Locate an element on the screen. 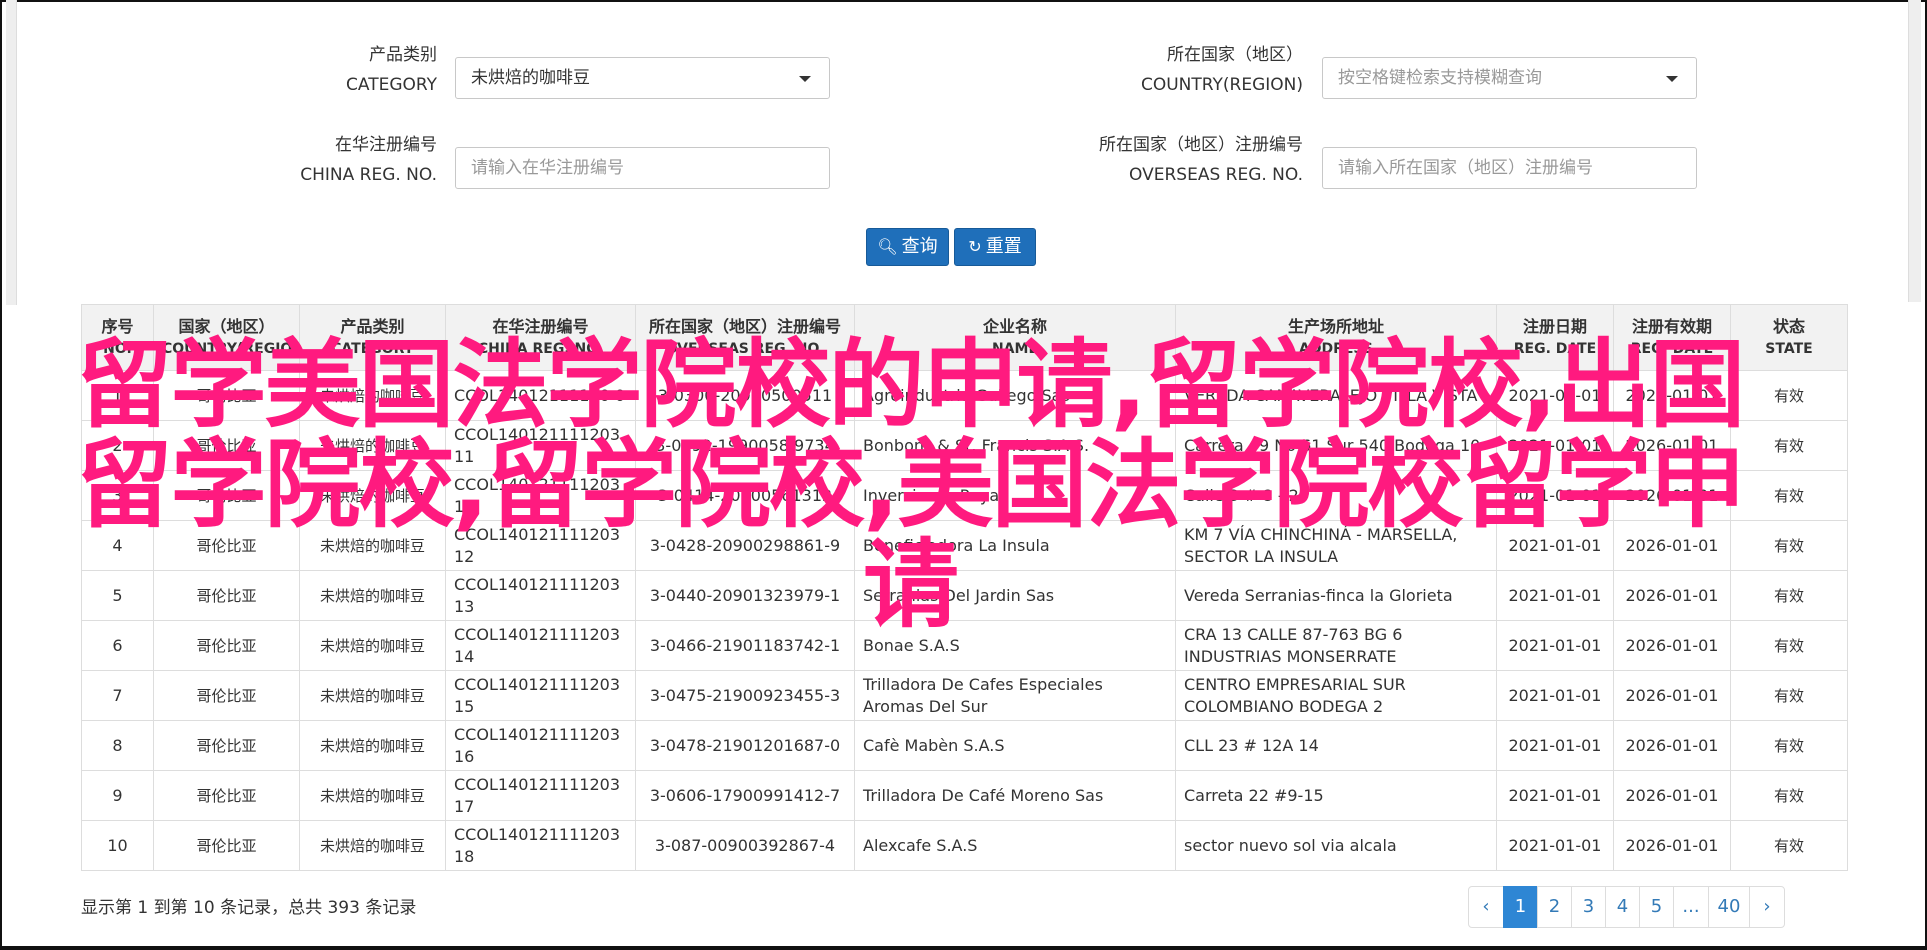 The width and height of the screenshot is (1927, 950). pagination-prev-button: ‹ is located at coordinates (1486, 907).